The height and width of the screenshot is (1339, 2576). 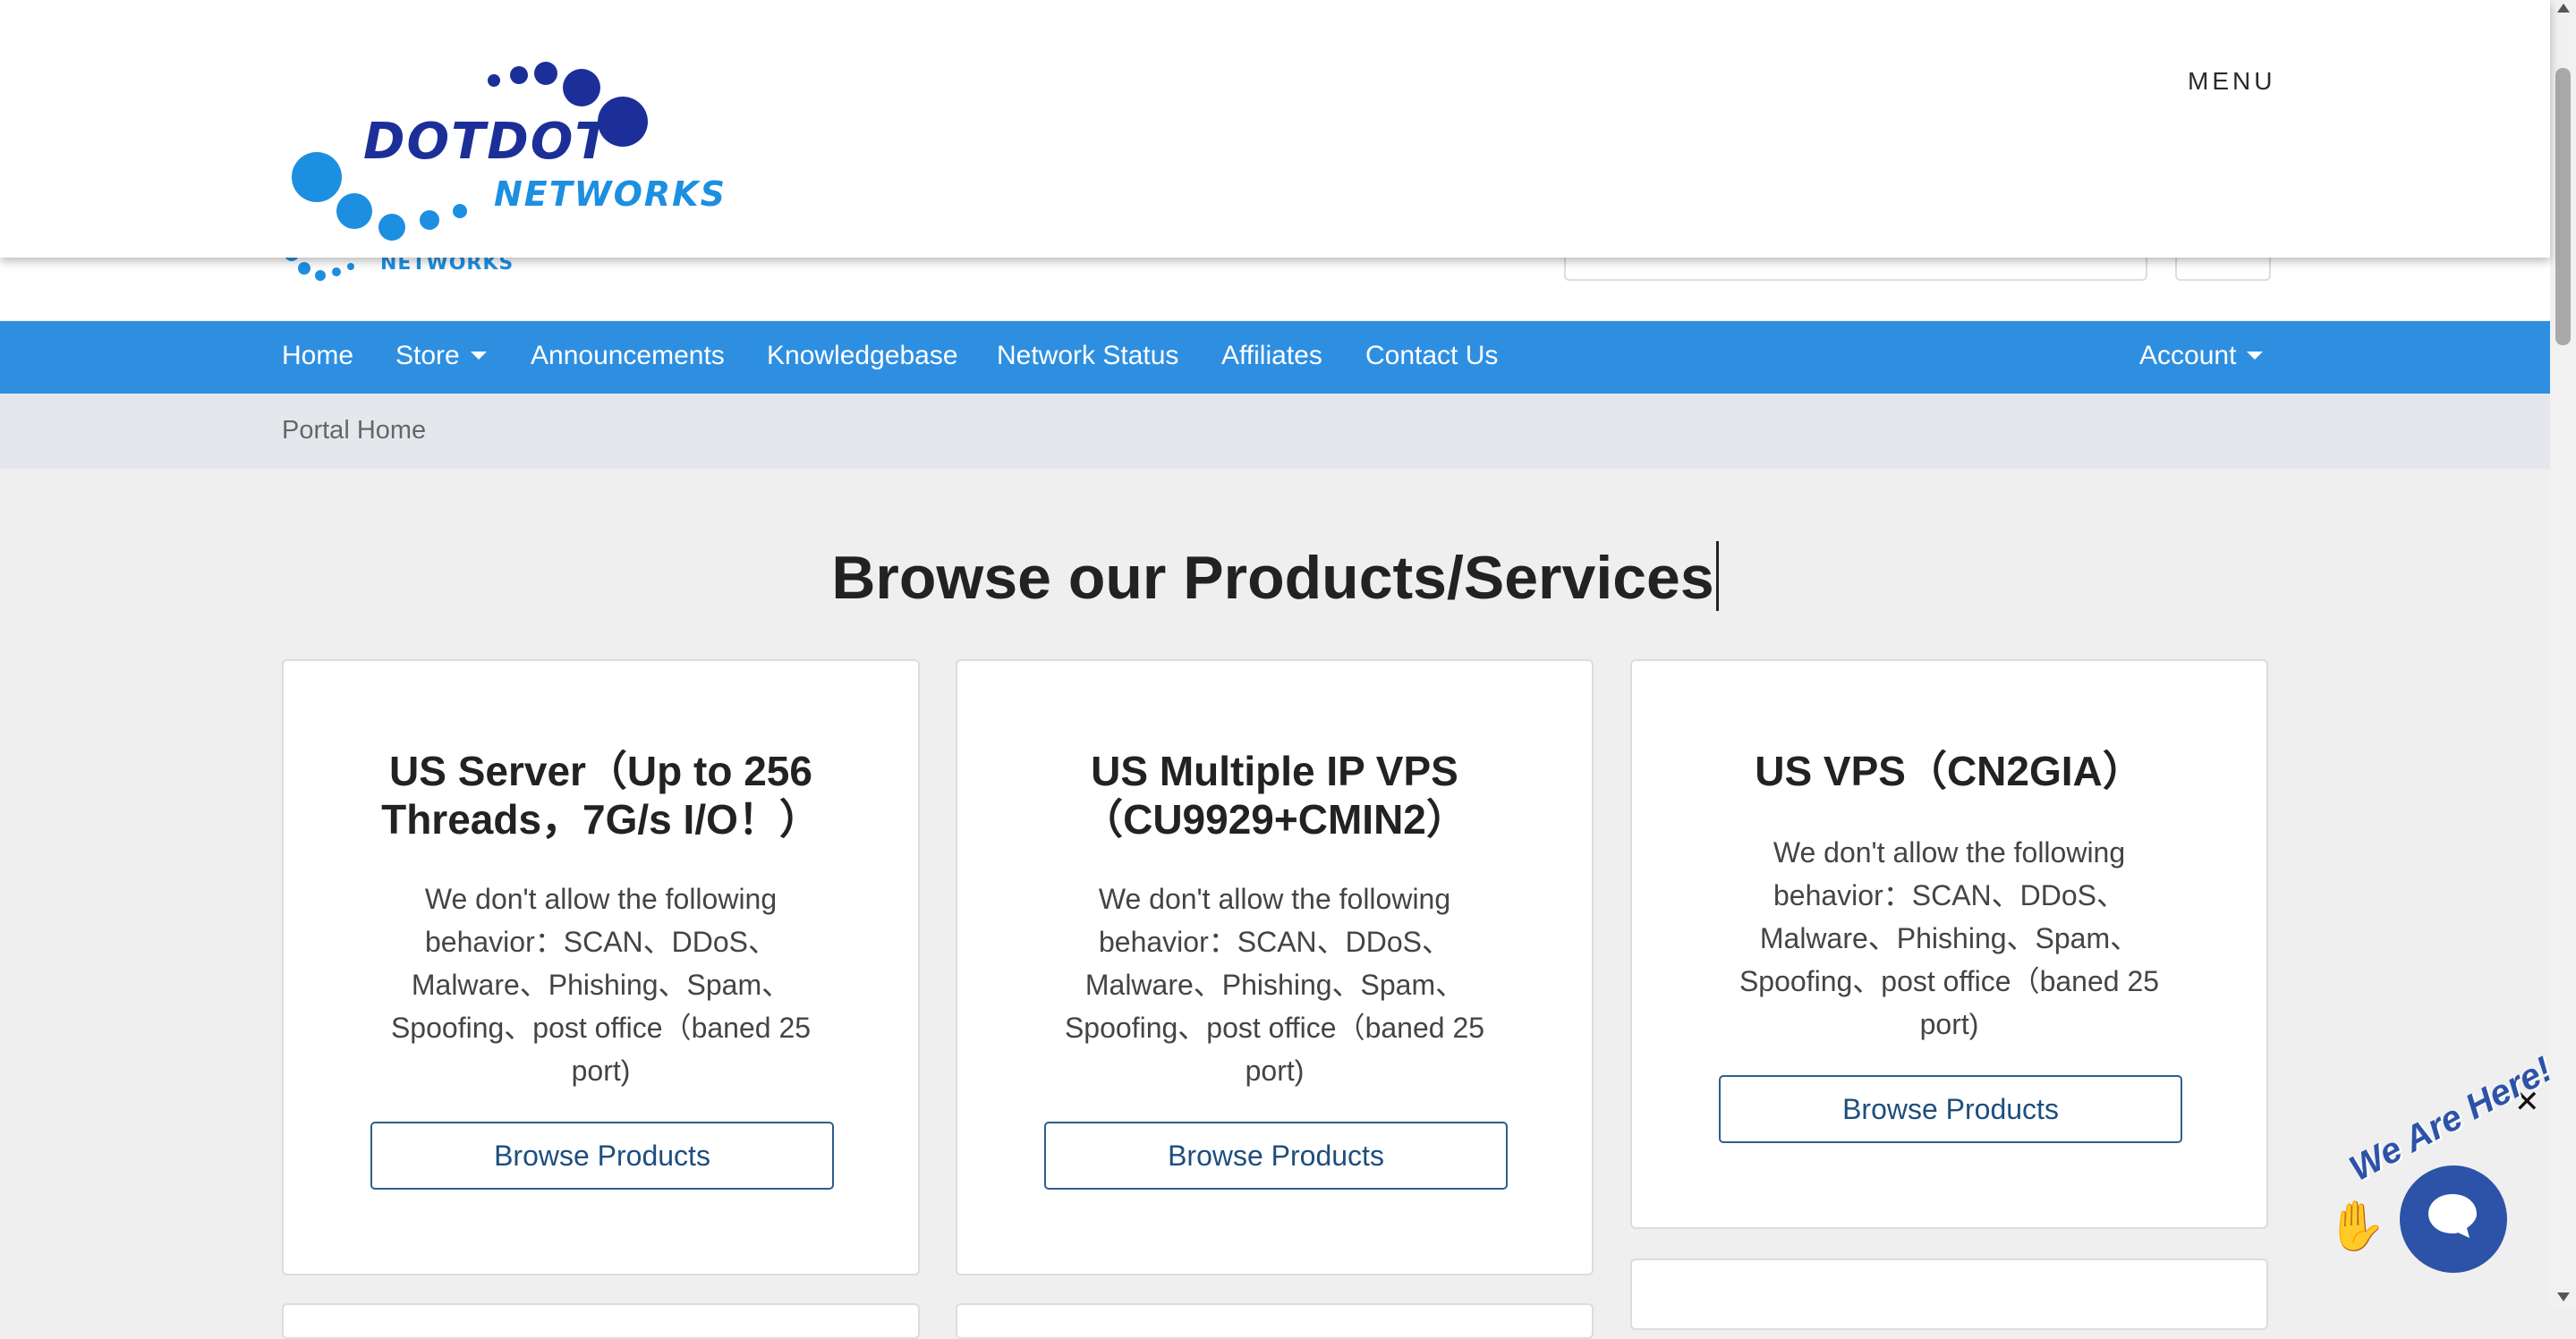 What do you see at coordinates (1717, 576) in the screenshot?
I see `text-cursor` at bounding box center [1717, 576].